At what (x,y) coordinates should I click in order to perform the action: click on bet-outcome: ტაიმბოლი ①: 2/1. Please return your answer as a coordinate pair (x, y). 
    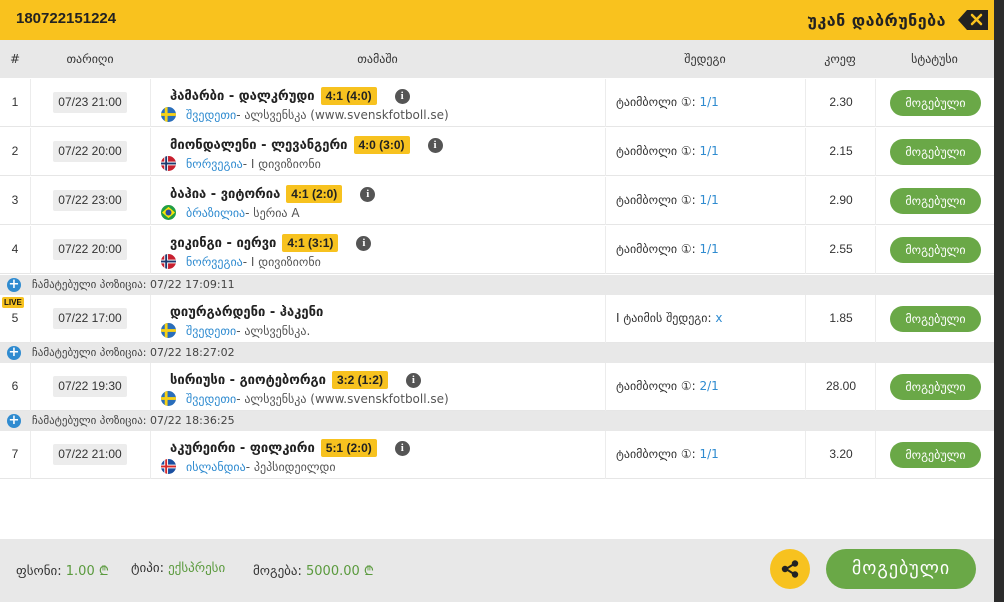
    Looking at the image, I should click on (667, 386).